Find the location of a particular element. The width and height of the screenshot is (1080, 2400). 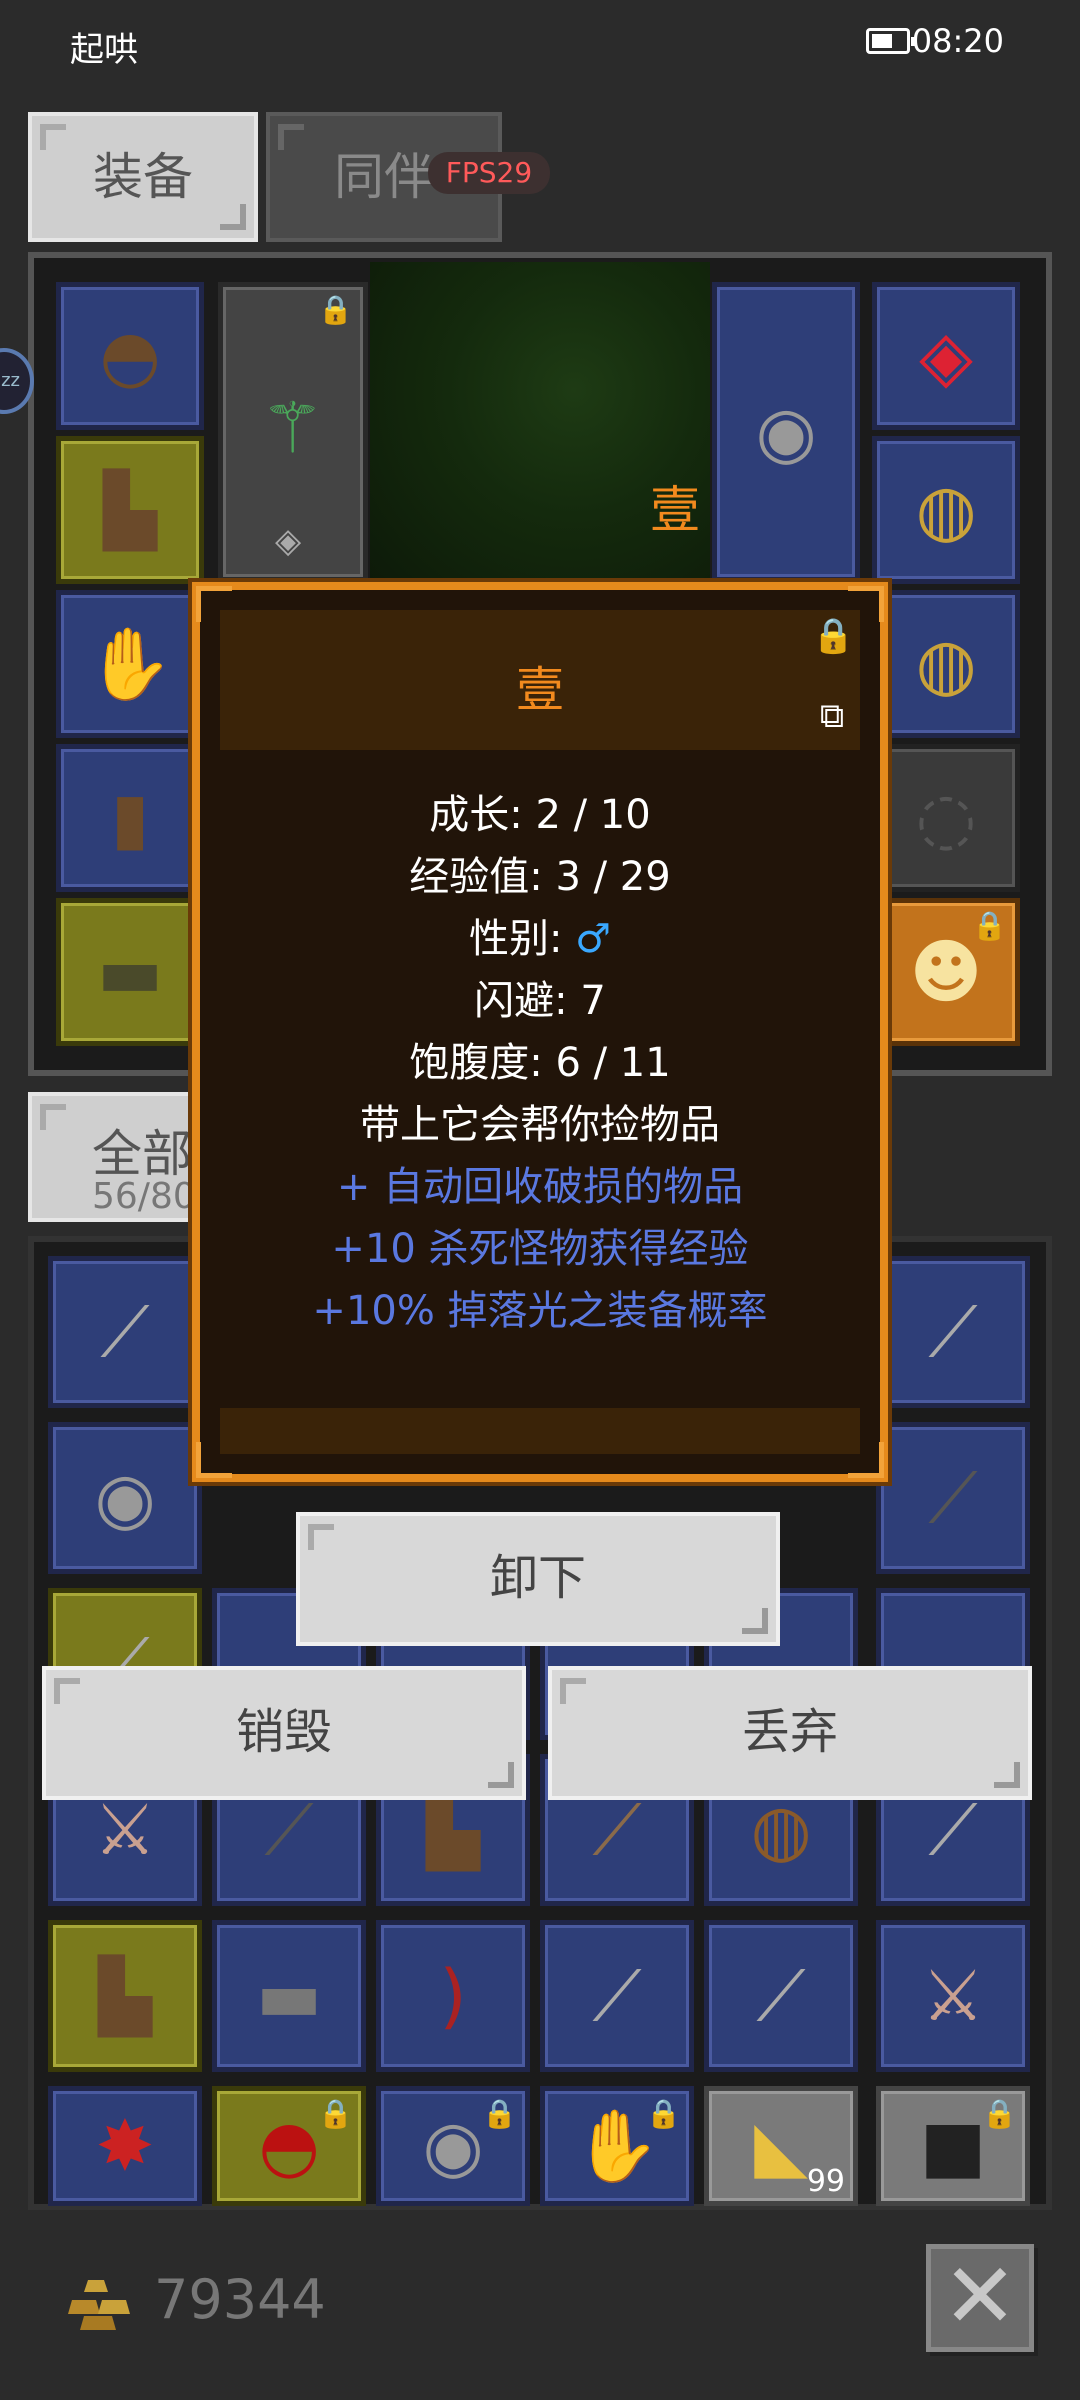

tab-equipment-label: 装备 is located at coordinates (143, 177).